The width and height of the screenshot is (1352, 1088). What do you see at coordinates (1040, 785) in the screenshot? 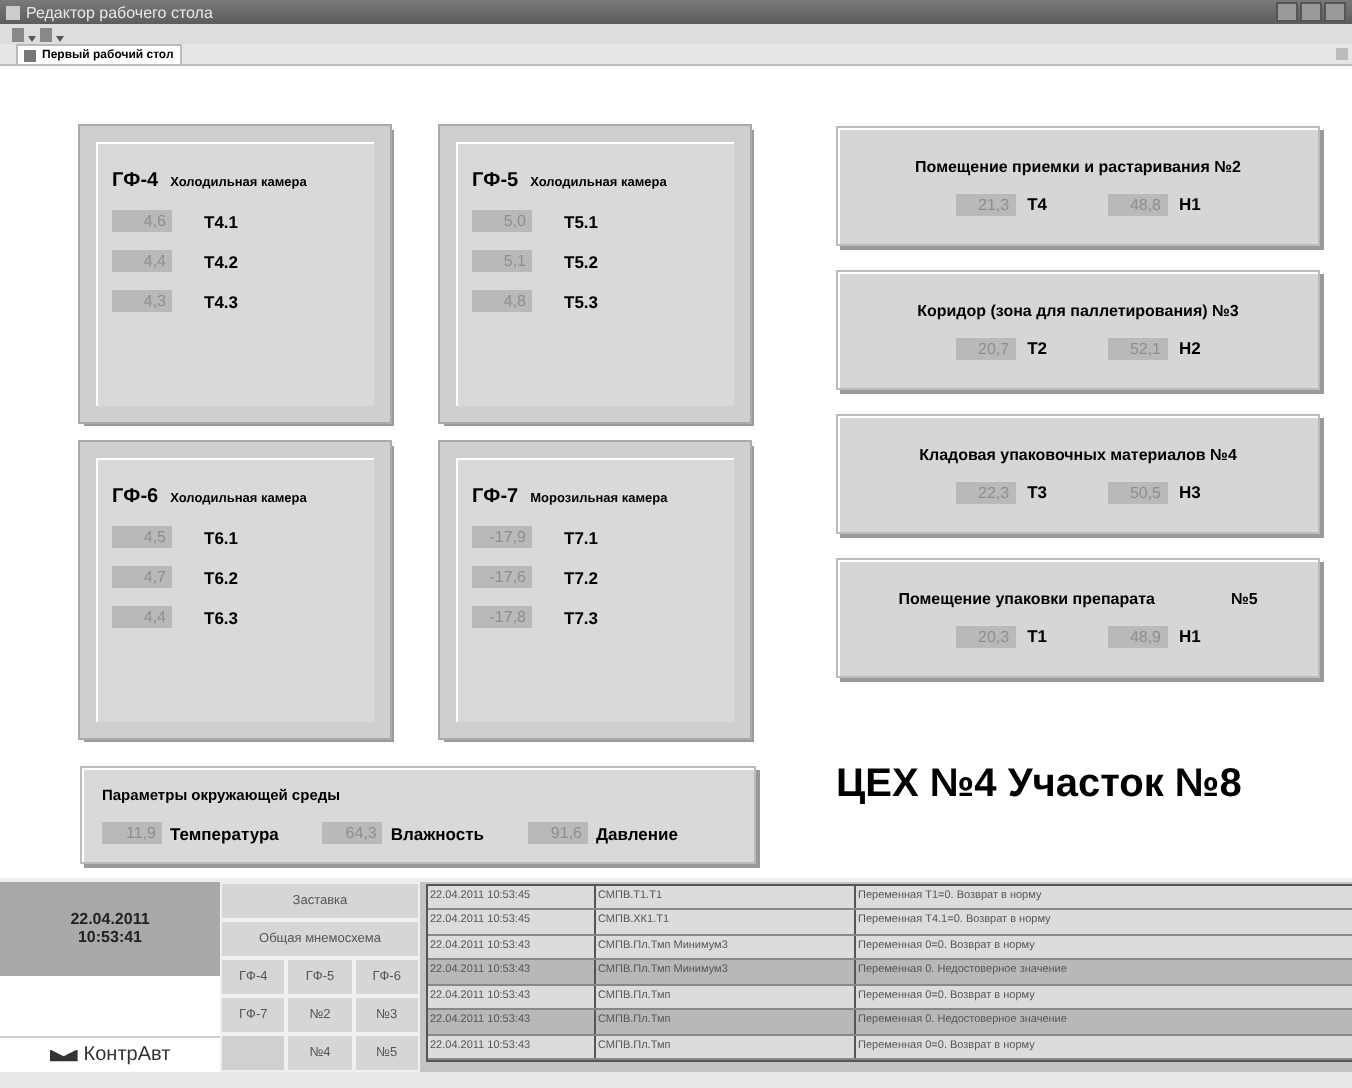
I see `workshop-heading: ЦЕХ №4 Участок №8` at bounding box center [1040, 785].